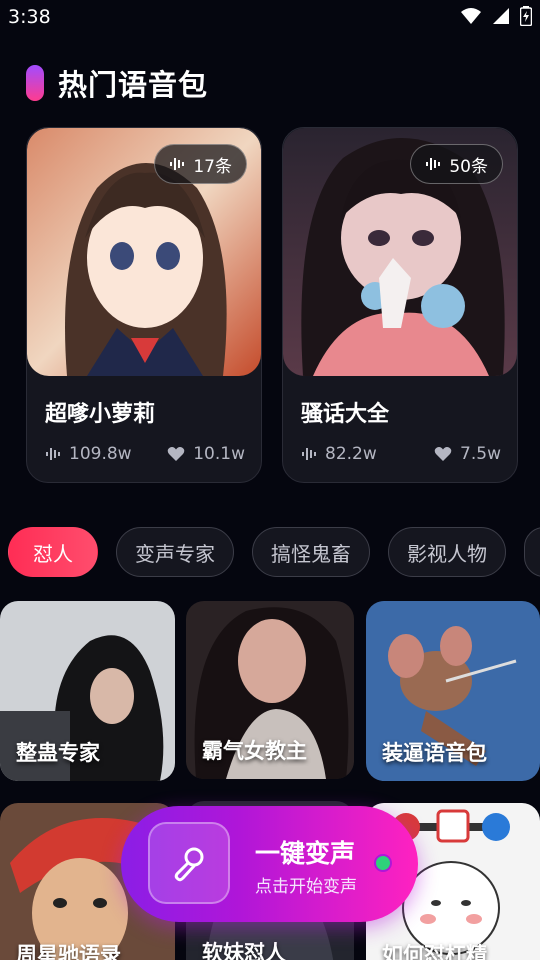 Image resolution: width=540 pixels, height=960 pixels. I want to click on clip-count-badge: 50条, so click(456, 164).